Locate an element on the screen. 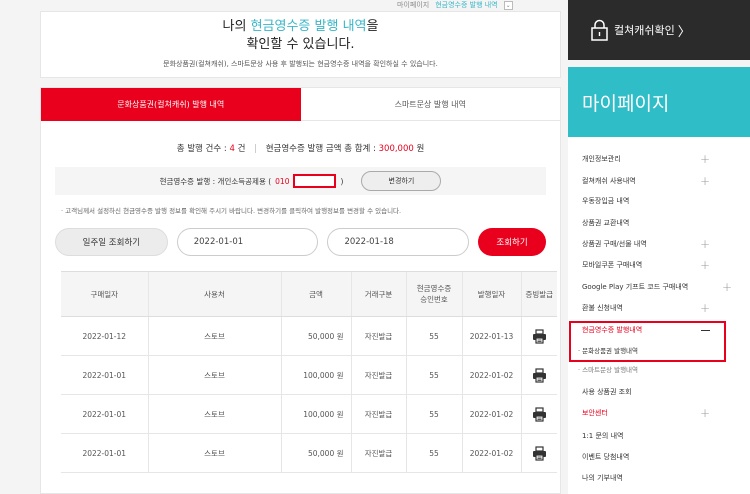  nav-label: 컬쳐캐쉬 사용내역 is located at coordinates (609, 181).